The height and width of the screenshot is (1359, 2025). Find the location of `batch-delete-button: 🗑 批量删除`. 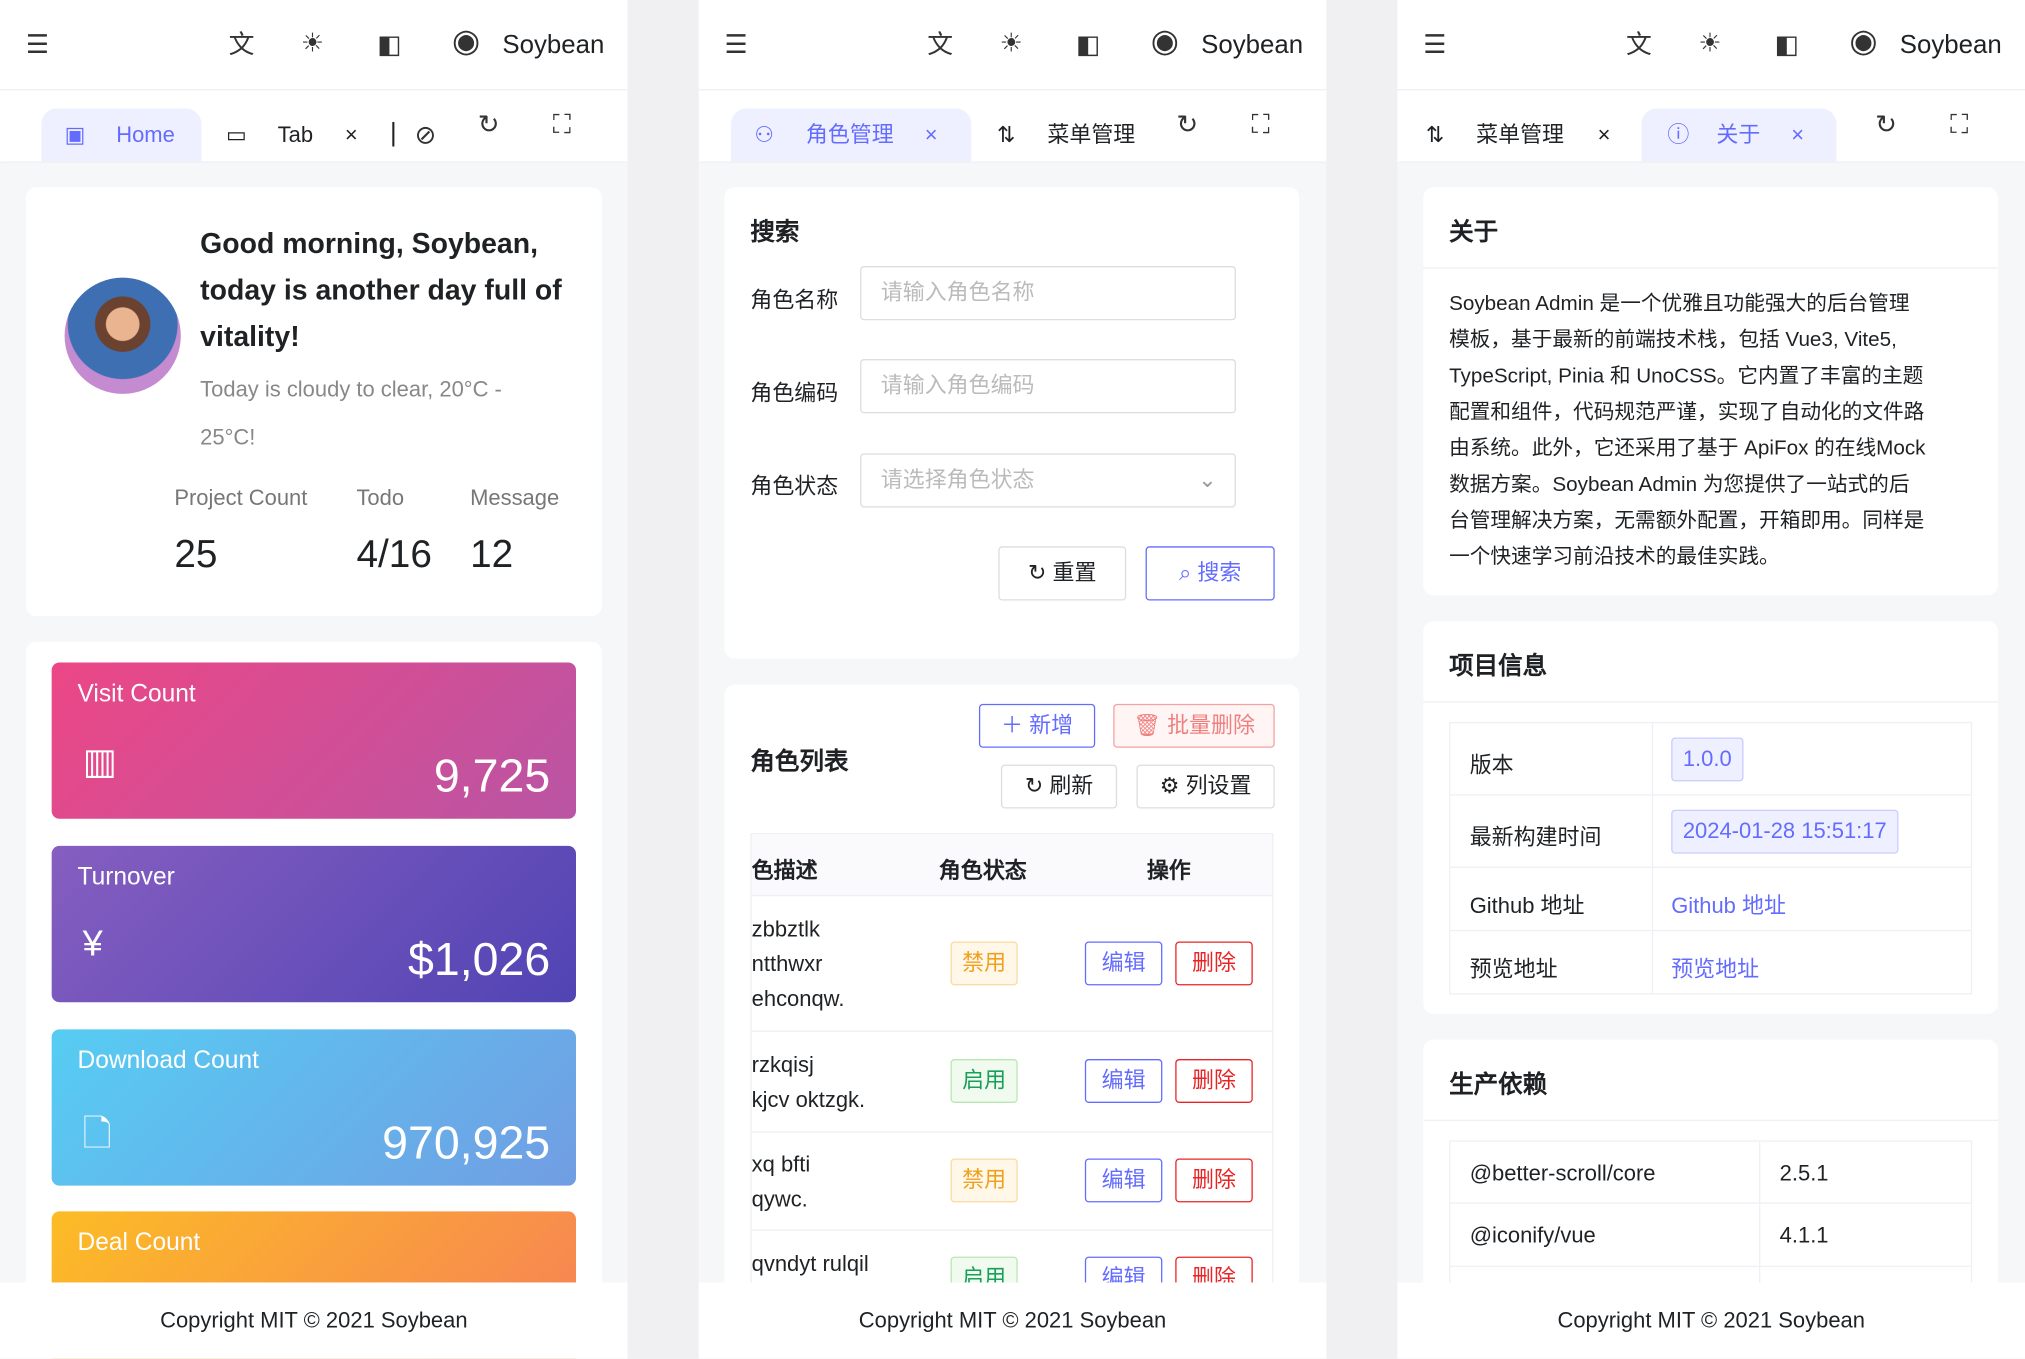

batch-delete-button: 🗑 批量删除 is located at coordinates (1194, 725).